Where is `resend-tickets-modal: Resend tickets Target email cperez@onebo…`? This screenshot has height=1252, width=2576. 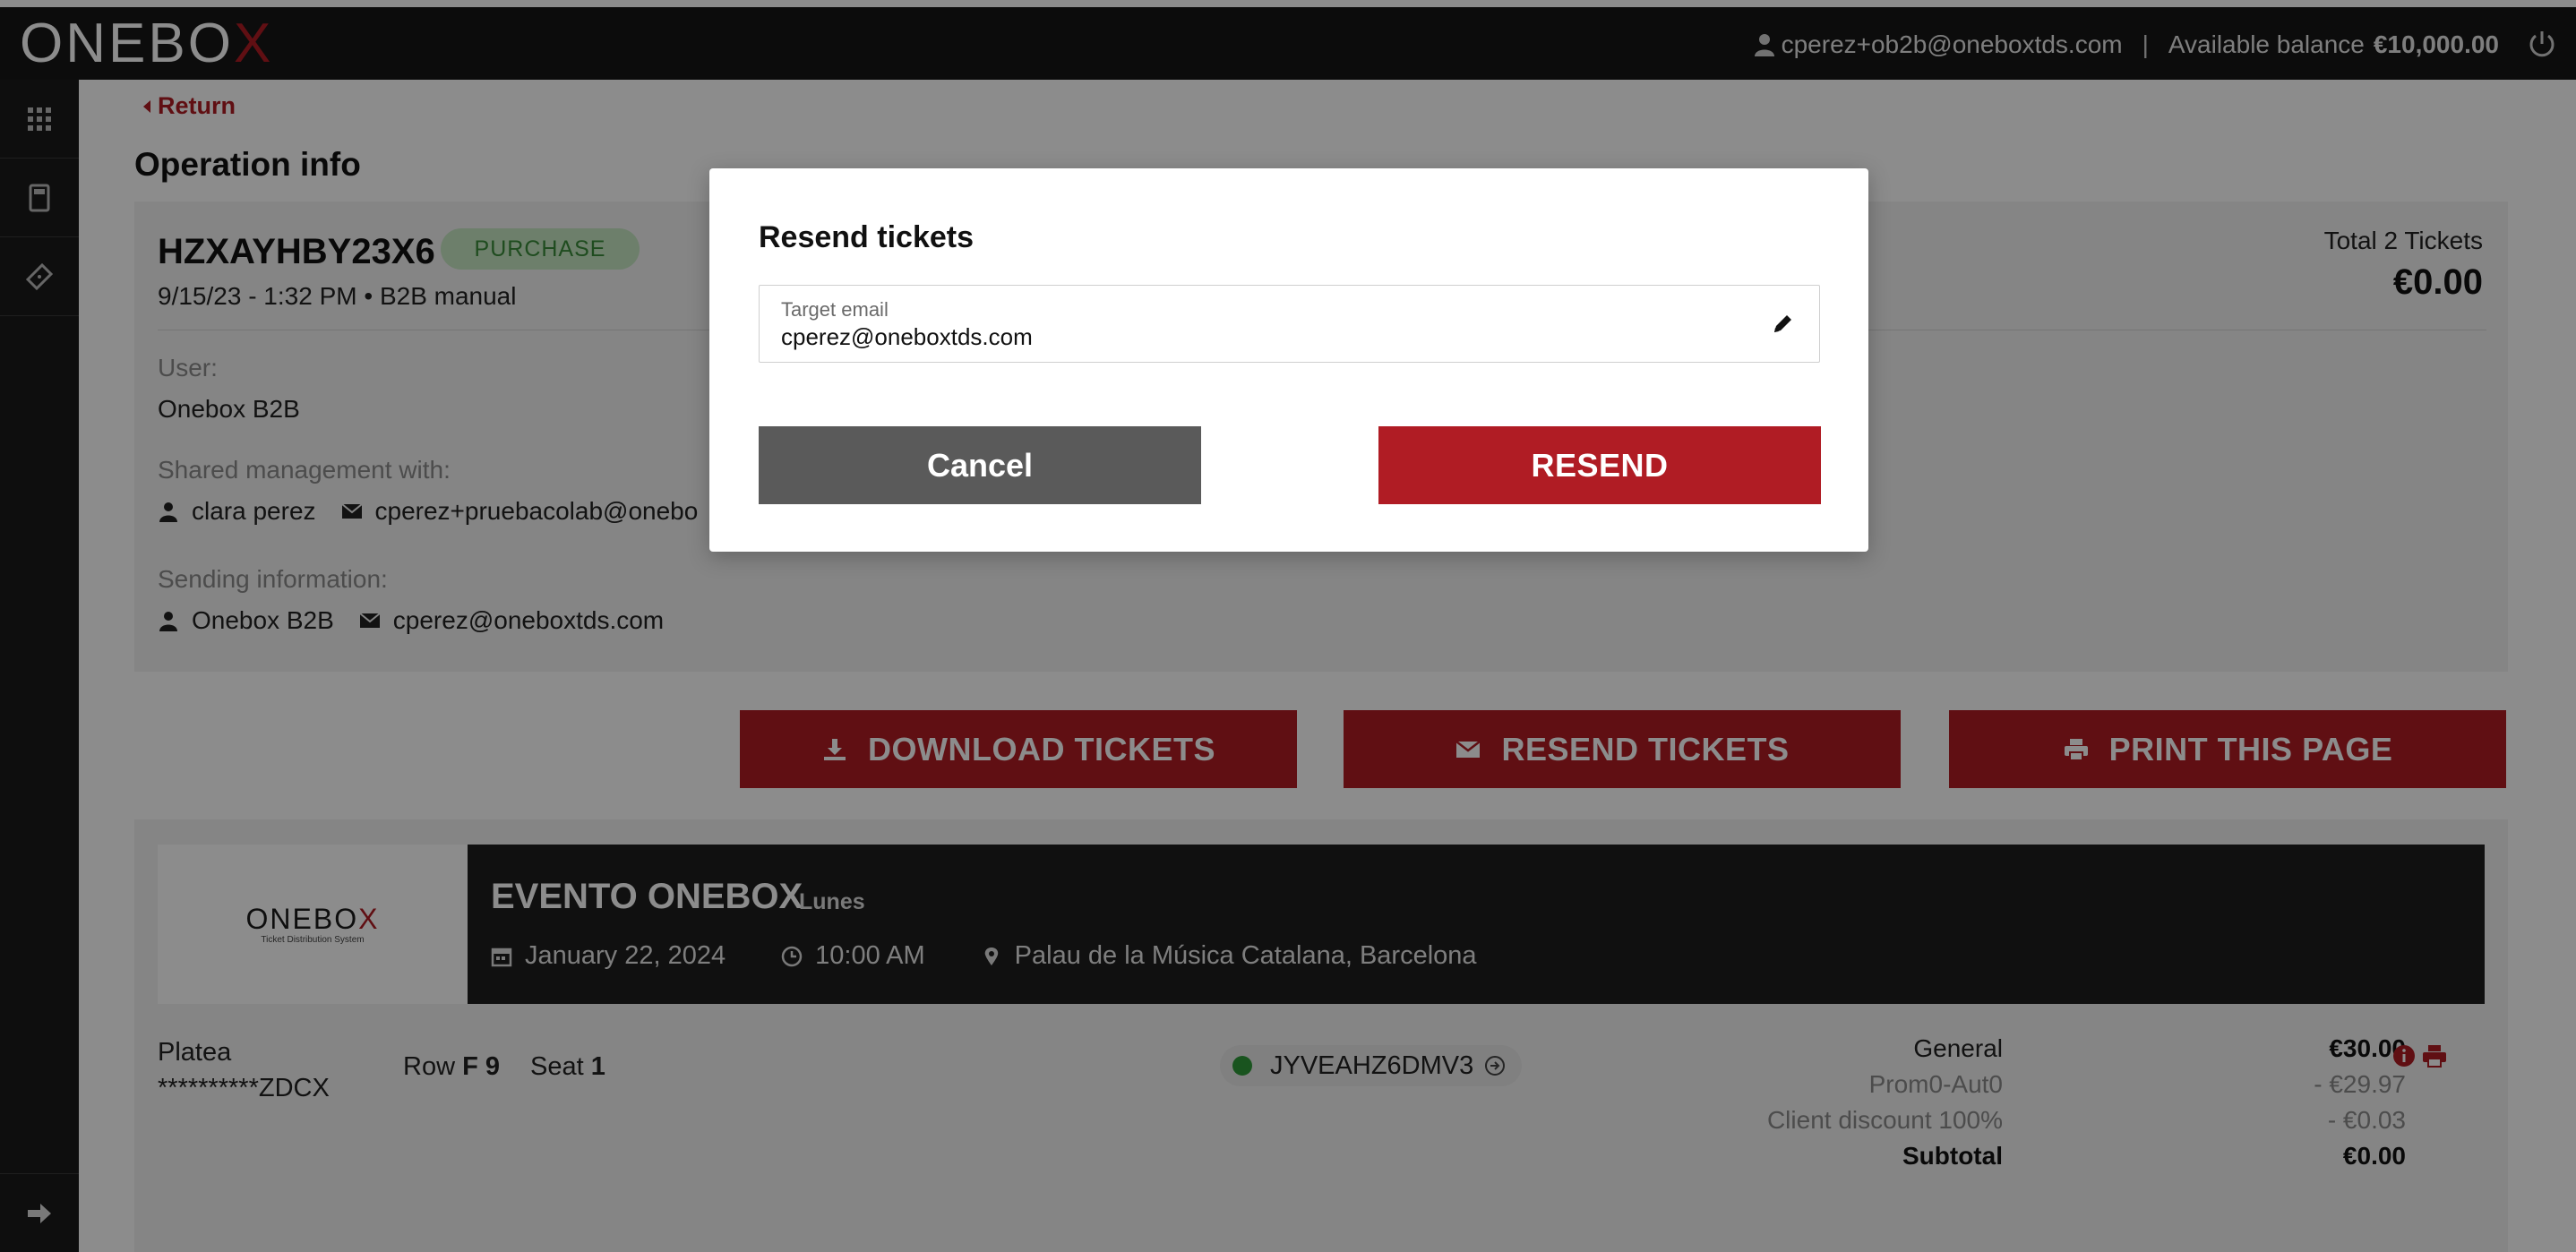
resend-tickets-modal: Resend tickets Target email cperez@onebo… is located at coordinates (1288, 360).